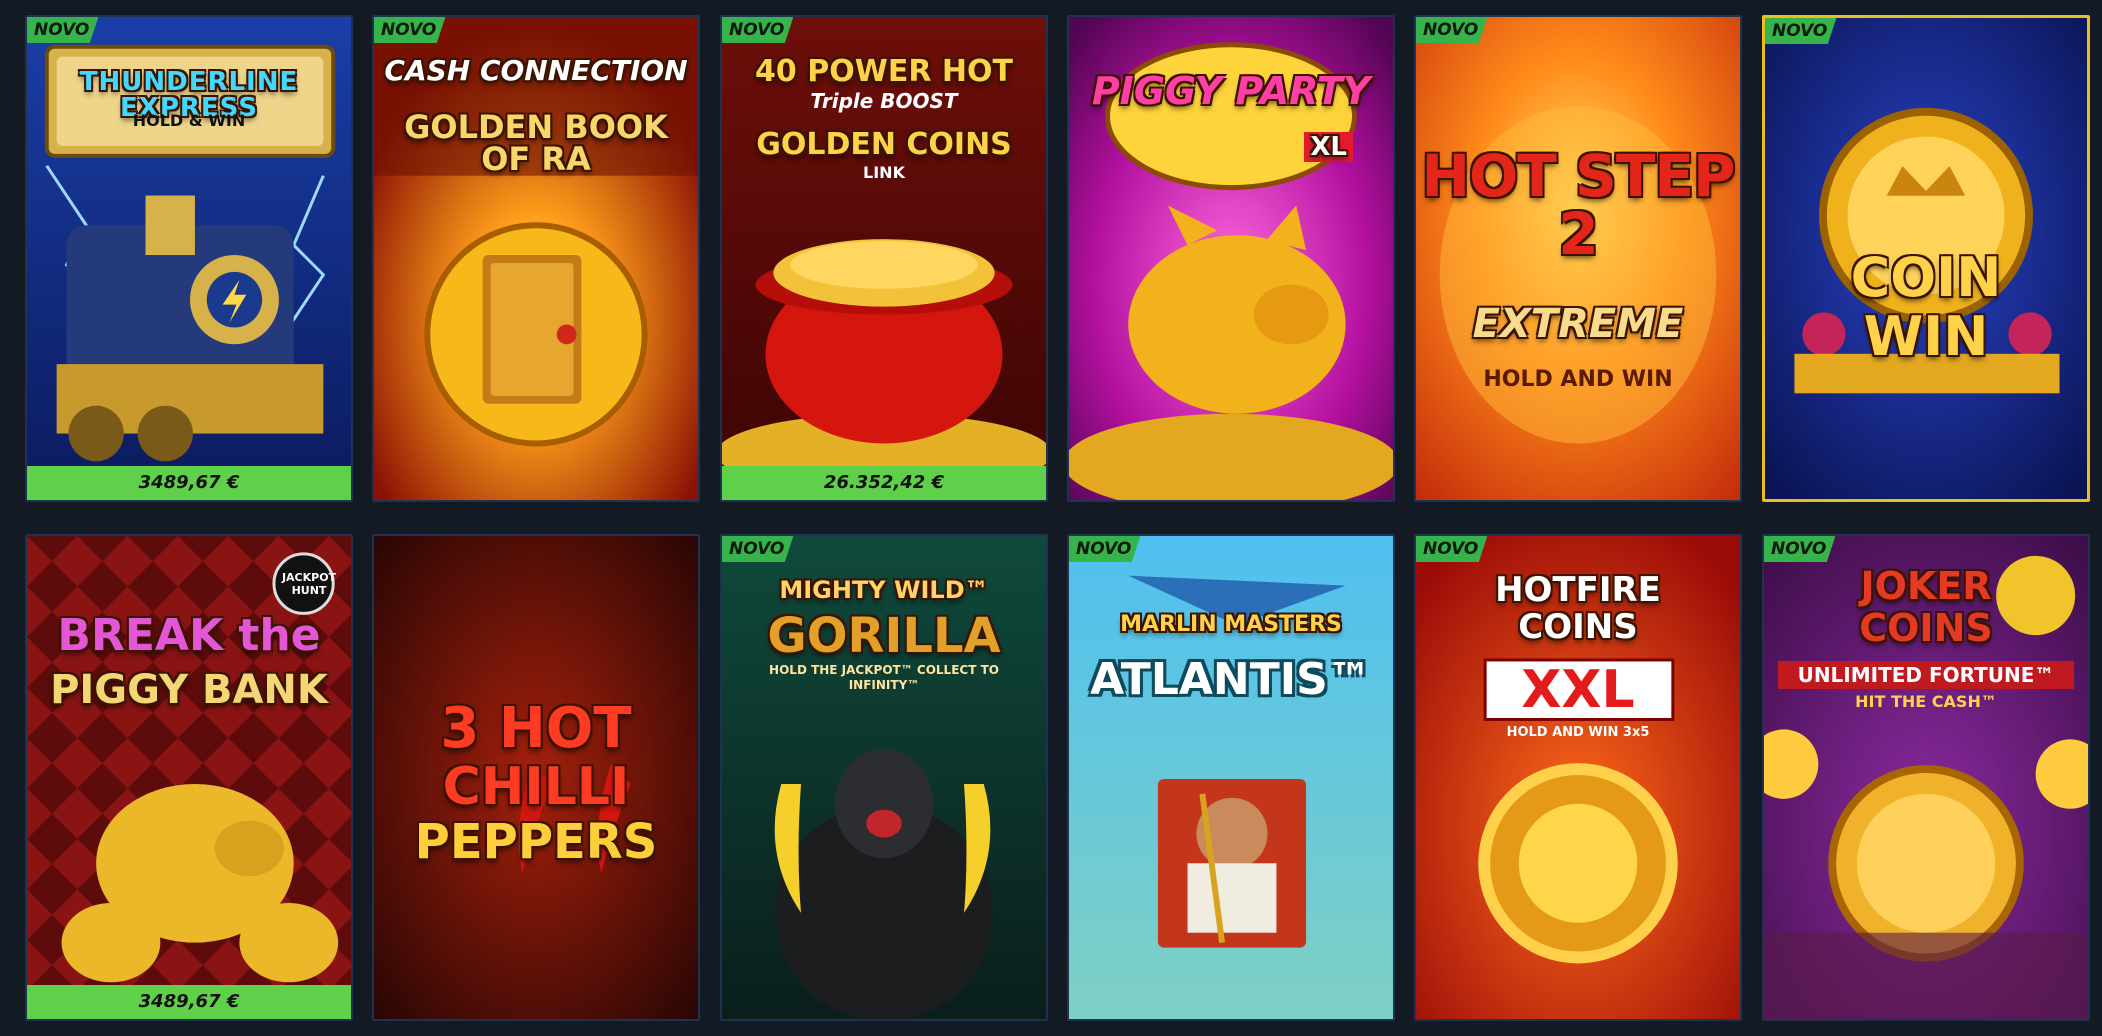 Image resolution: width=2102 pixels, height=1036 pixels. What do you see at coordinates (884, 590) in the screenshot?
I see `game-title-top: MIGHTY WILD™` at bounding box center [884, 590].